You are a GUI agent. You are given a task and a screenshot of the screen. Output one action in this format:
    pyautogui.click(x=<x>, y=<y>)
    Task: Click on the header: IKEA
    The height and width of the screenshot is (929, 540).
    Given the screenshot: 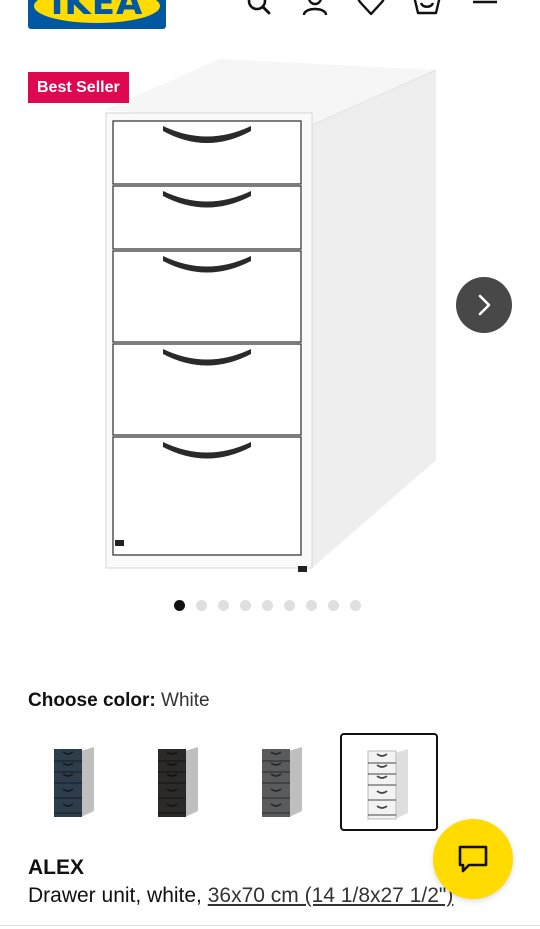 What is the action you would take?
    pyautogui.click(x=270, y=20)
    